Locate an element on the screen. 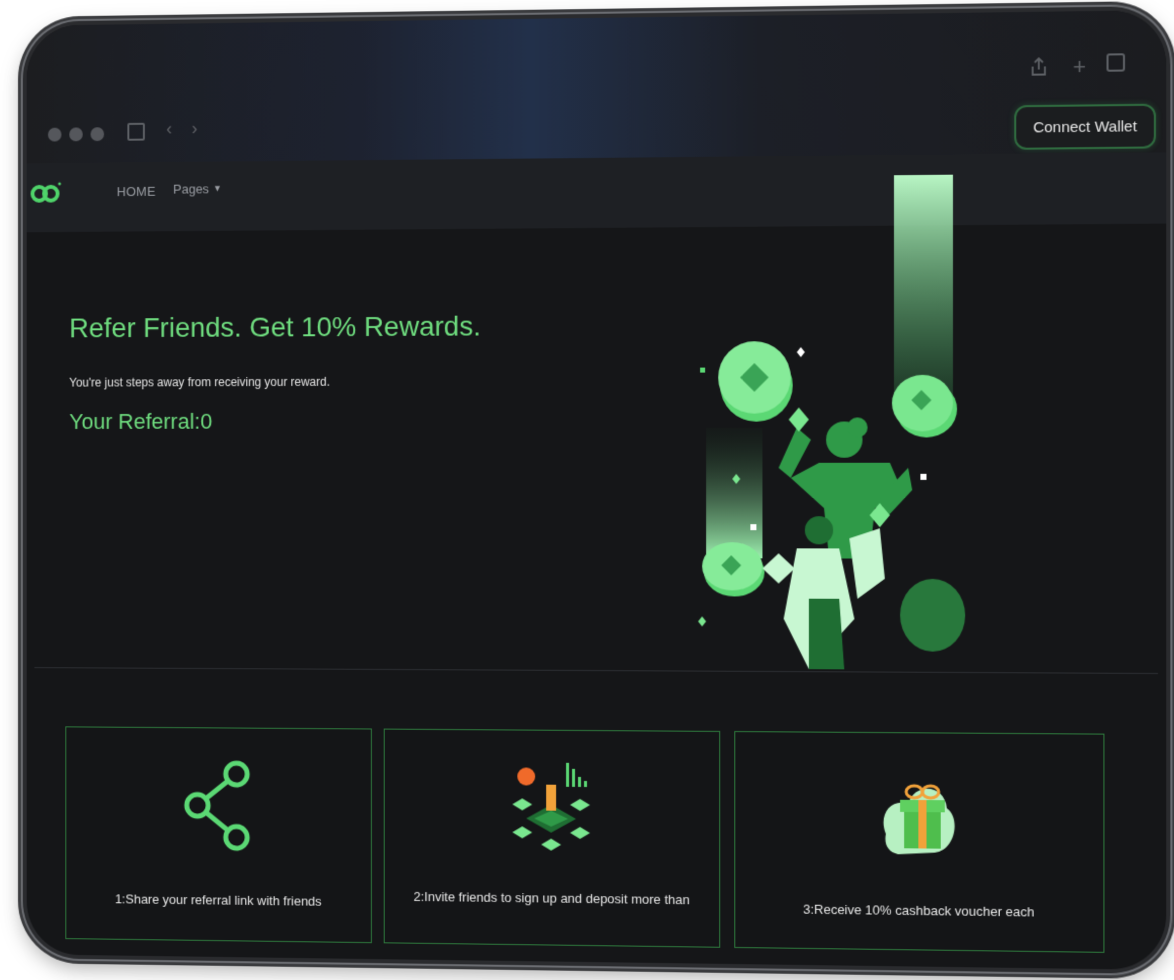 The image size is (1174, 980). referral-illustration is located at coordinates (832, 422).